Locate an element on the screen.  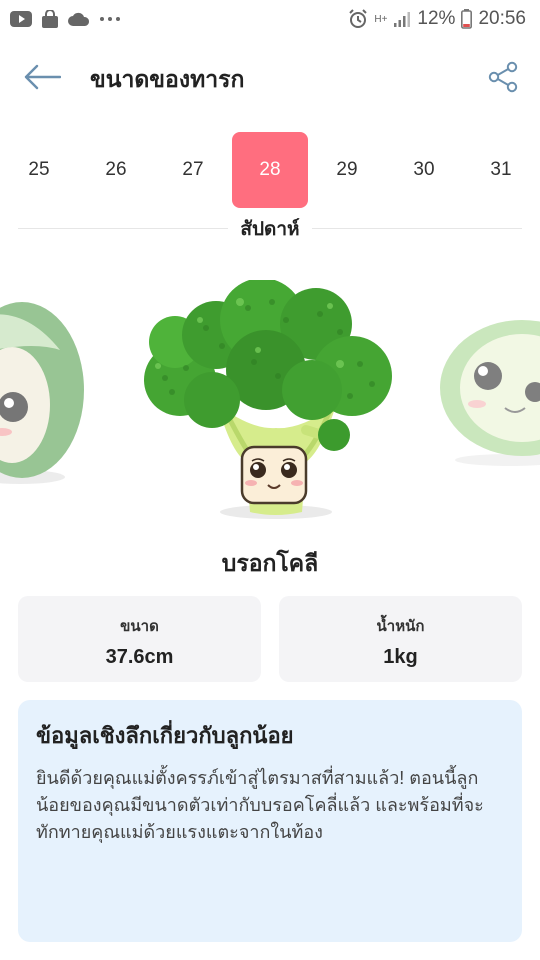
clock: 20:56 is located at coordinates (502, 18).